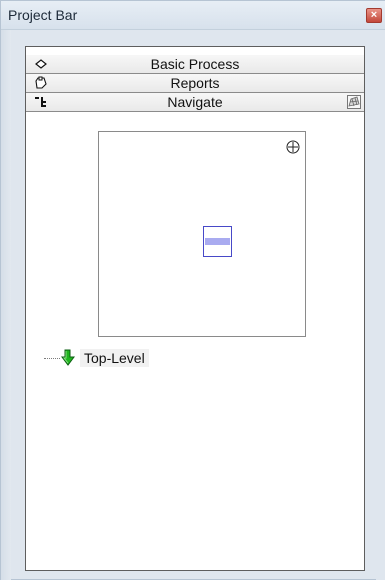 The height and width of the screenshot is (580, 385). I want to click on section-reports: Reports, so click(195, 83).